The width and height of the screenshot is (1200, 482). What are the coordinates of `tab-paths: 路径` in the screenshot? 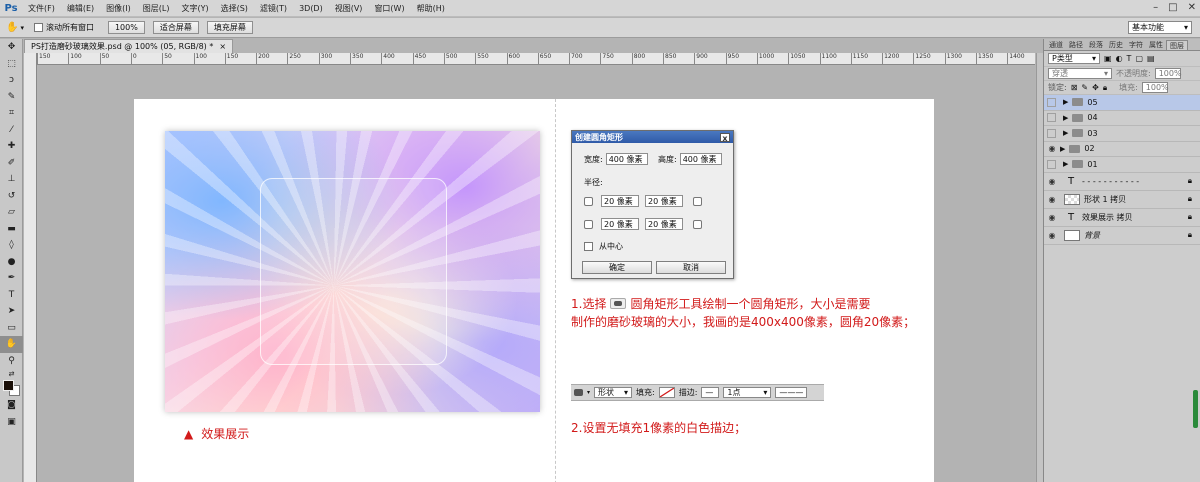 It's located at (1076, 45).